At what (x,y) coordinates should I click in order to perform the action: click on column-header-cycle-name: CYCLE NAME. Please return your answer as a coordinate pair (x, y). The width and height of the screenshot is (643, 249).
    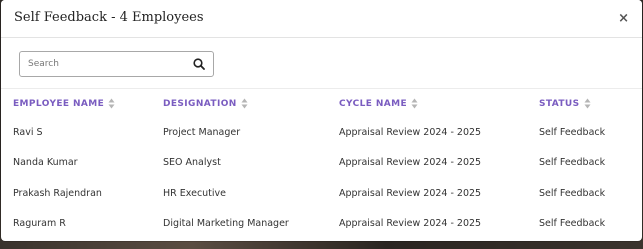
    Looking at the image, I should click on (439, 102).